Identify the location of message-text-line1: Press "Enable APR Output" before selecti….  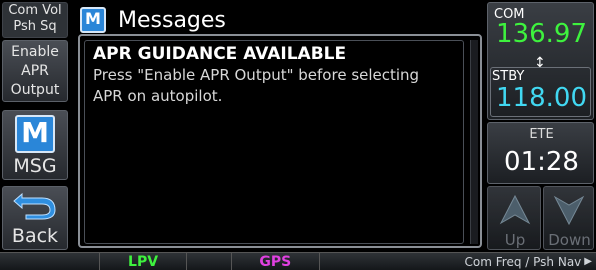
(256, 75).